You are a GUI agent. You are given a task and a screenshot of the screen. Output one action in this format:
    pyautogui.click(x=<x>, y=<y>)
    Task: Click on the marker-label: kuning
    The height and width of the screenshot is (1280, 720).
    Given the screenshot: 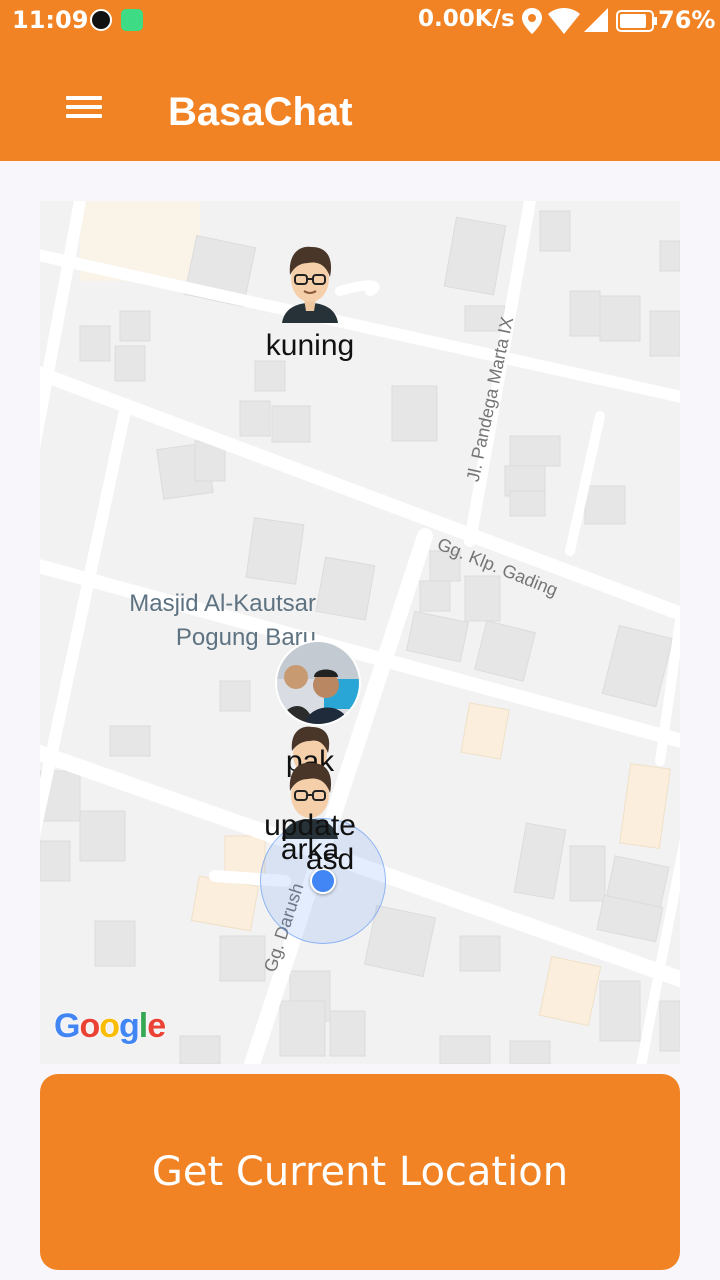 What is the action you would take?
    pyautogui.click(x=310, y=345)
    